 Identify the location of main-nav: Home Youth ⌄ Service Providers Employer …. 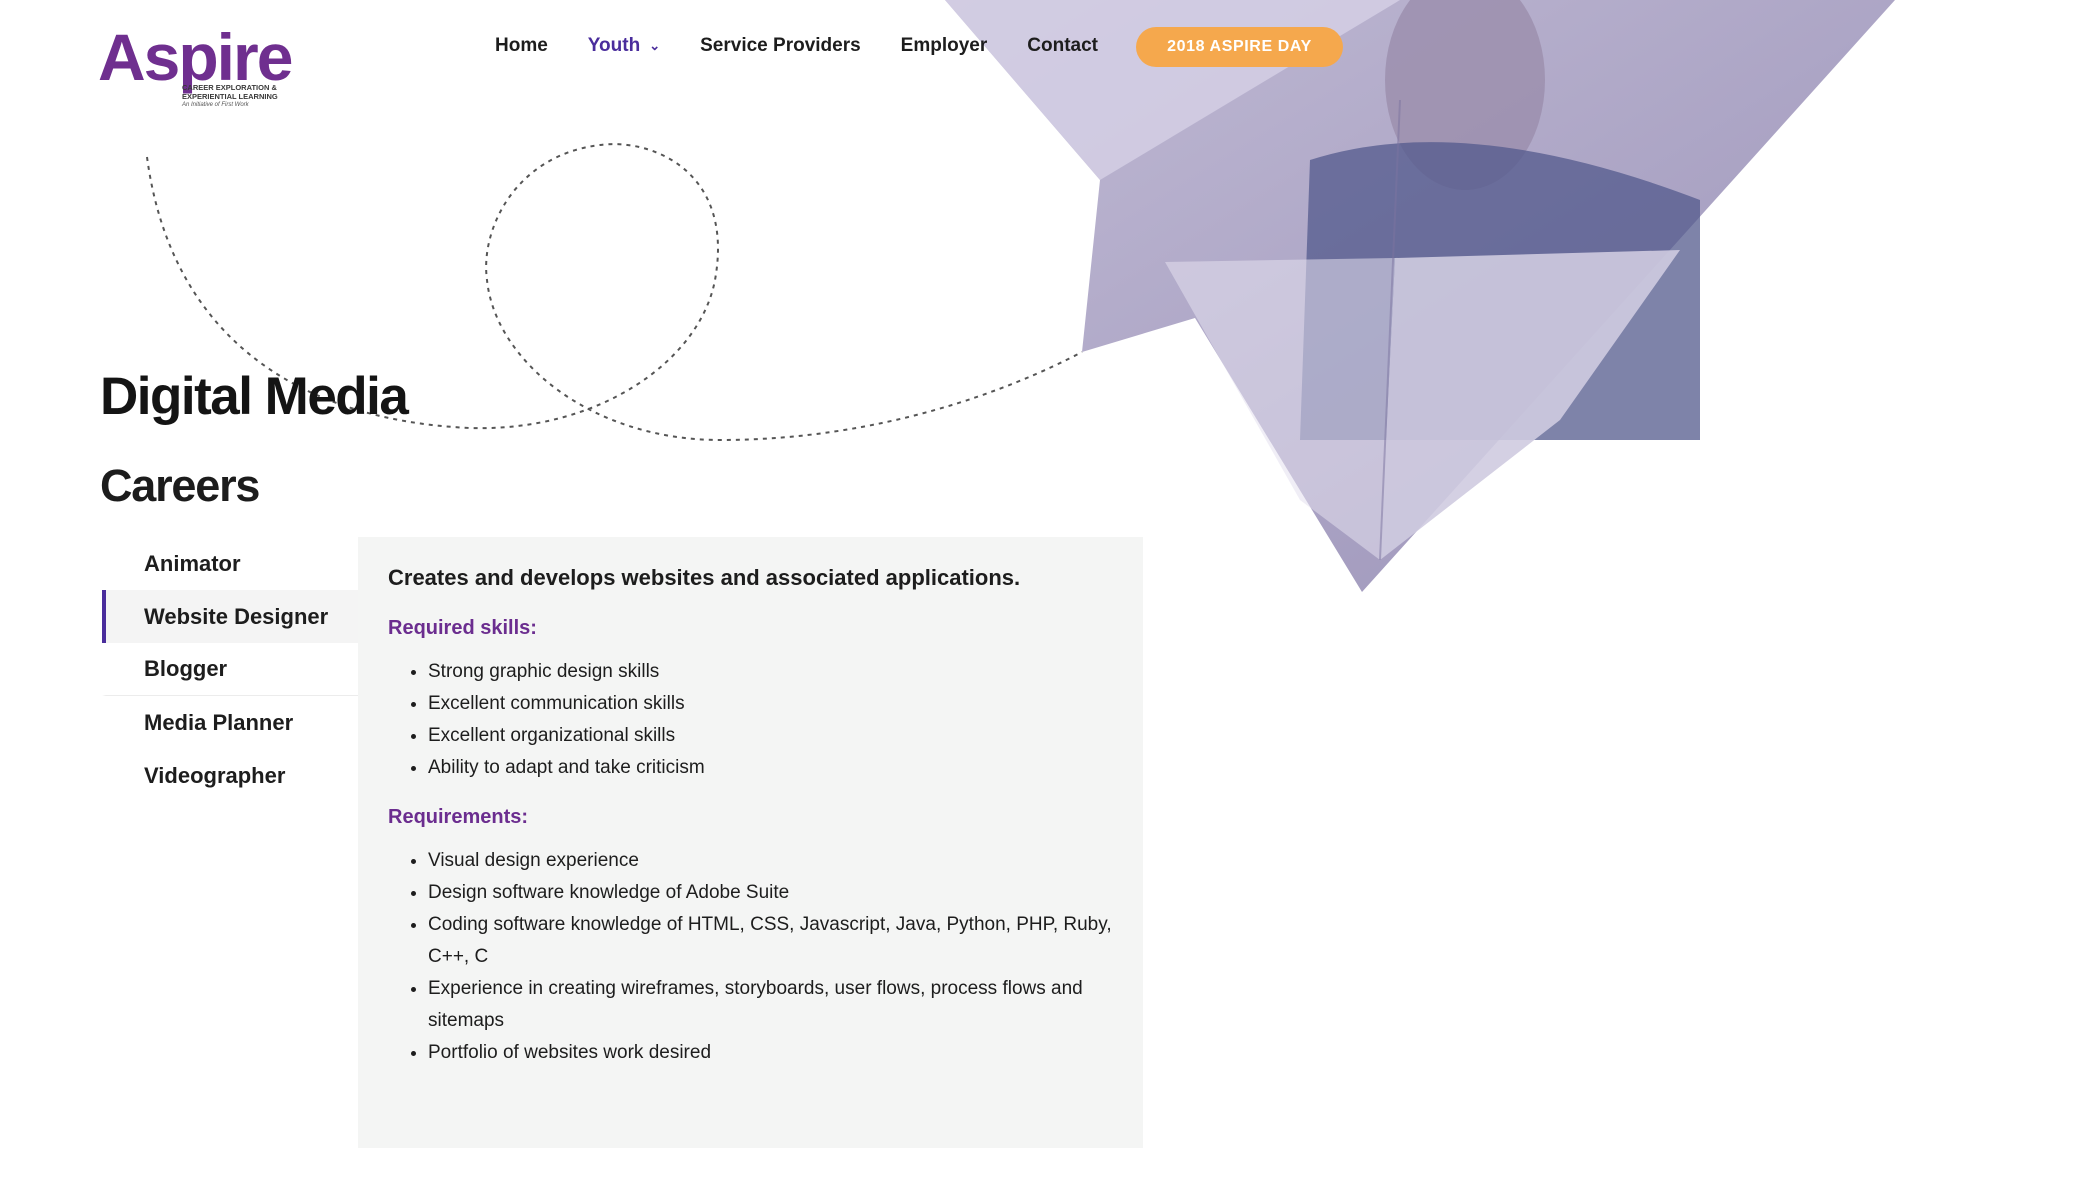
(816, 46).